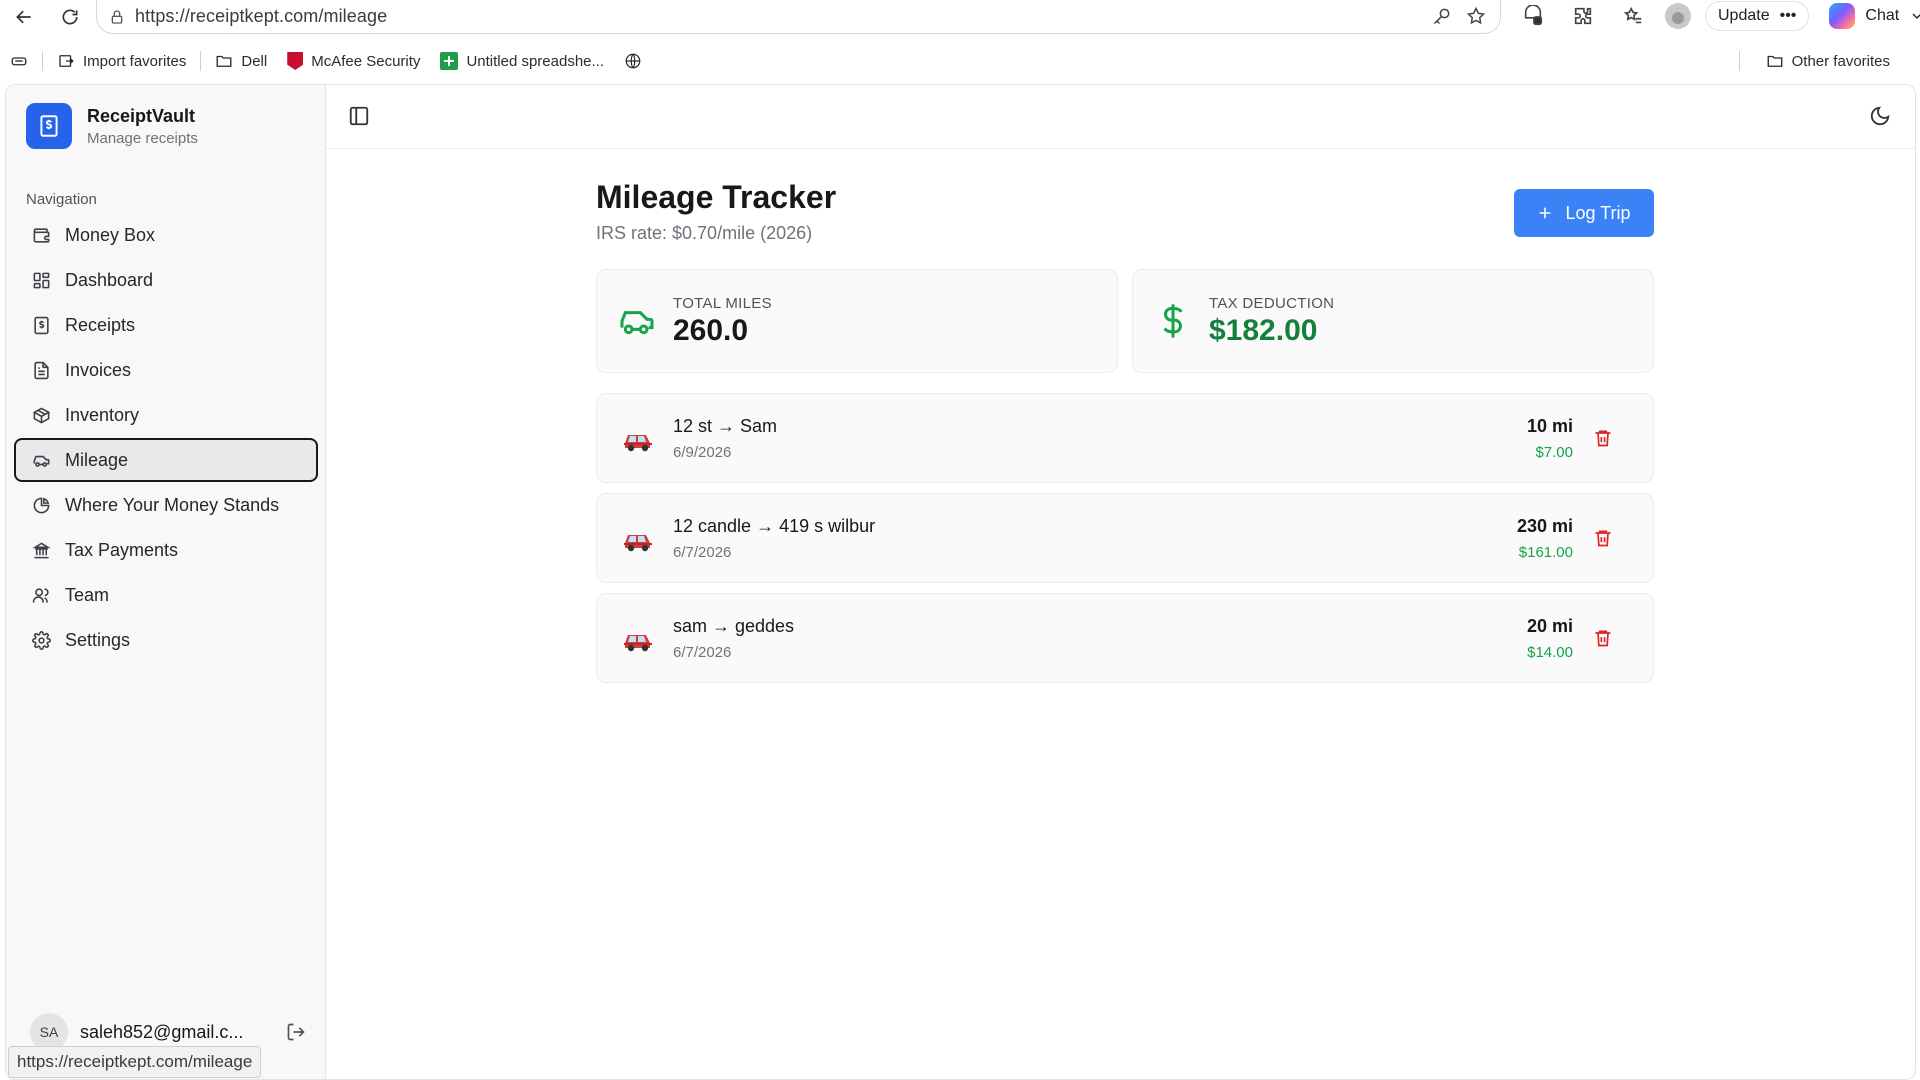 Image resolution: width=1920 pixels, height=1080 pixels. I want to click on plus-icon, so click(1545, 213).